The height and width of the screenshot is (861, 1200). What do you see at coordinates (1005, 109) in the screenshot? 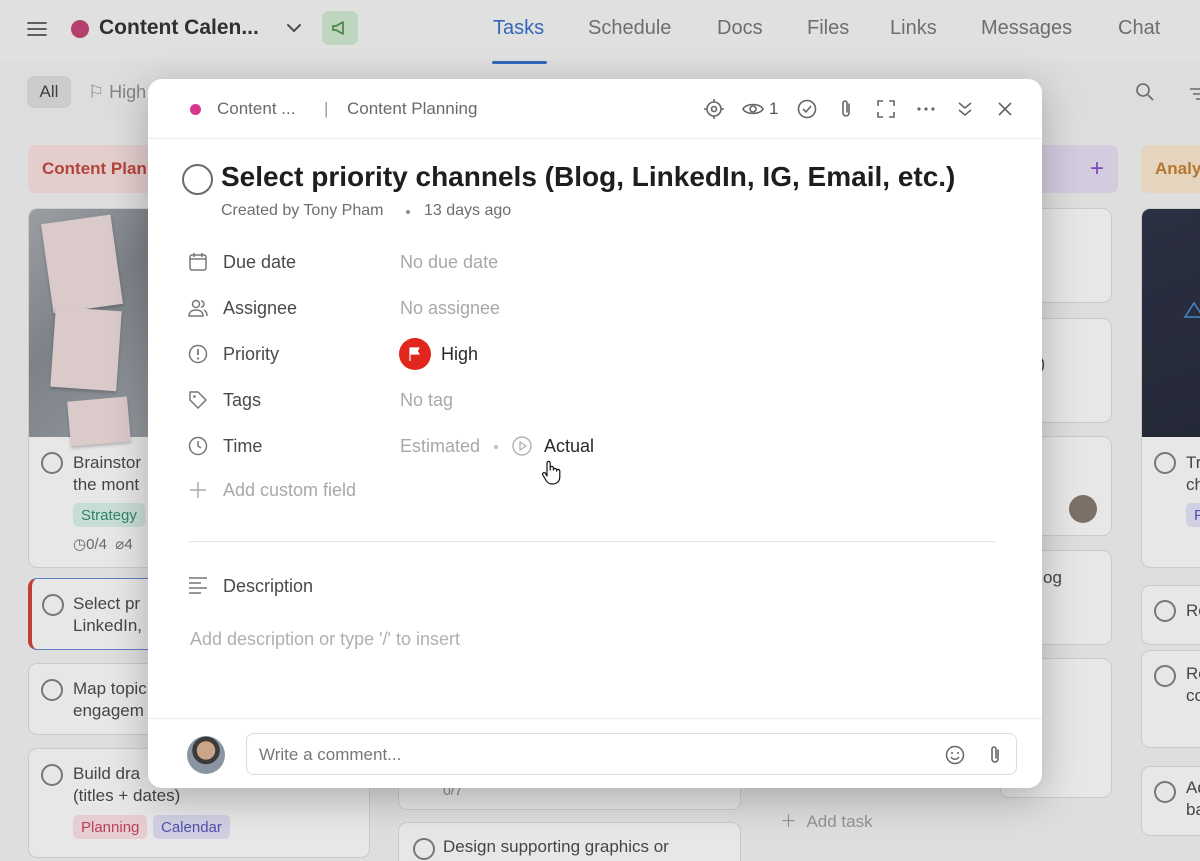
I see `close-icon` at bounding box center [1005, 109].